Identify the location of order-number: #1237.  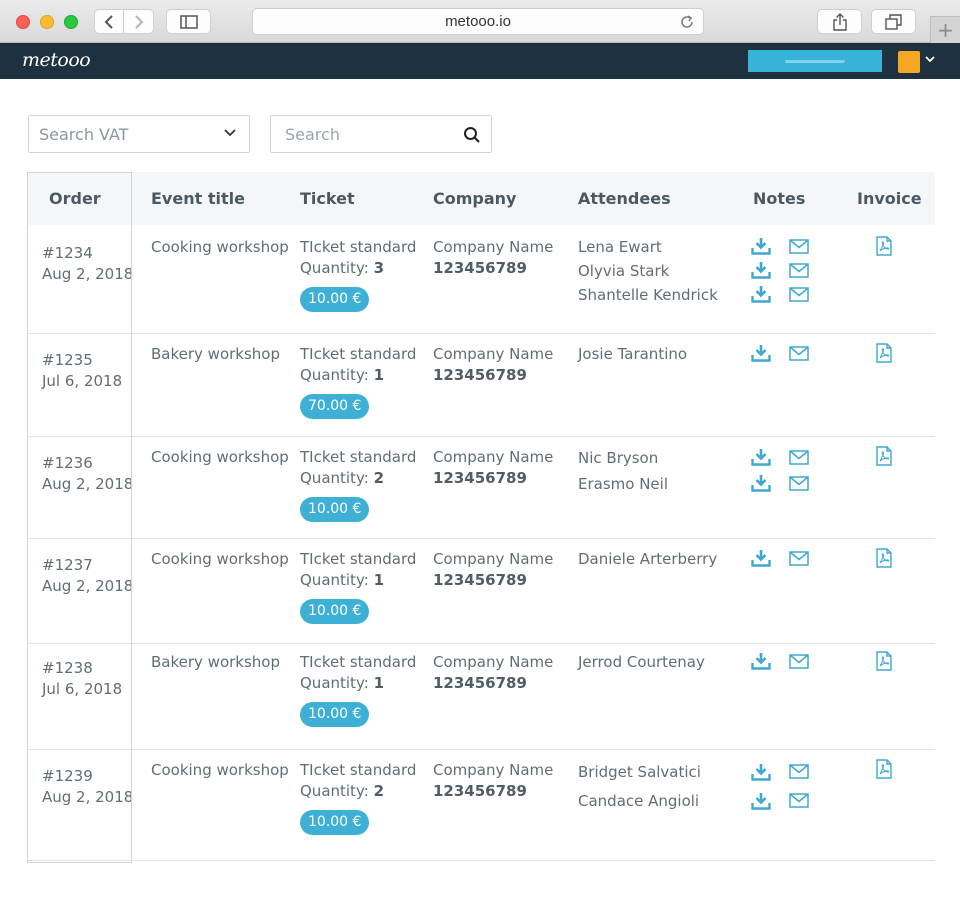
(87, 565).